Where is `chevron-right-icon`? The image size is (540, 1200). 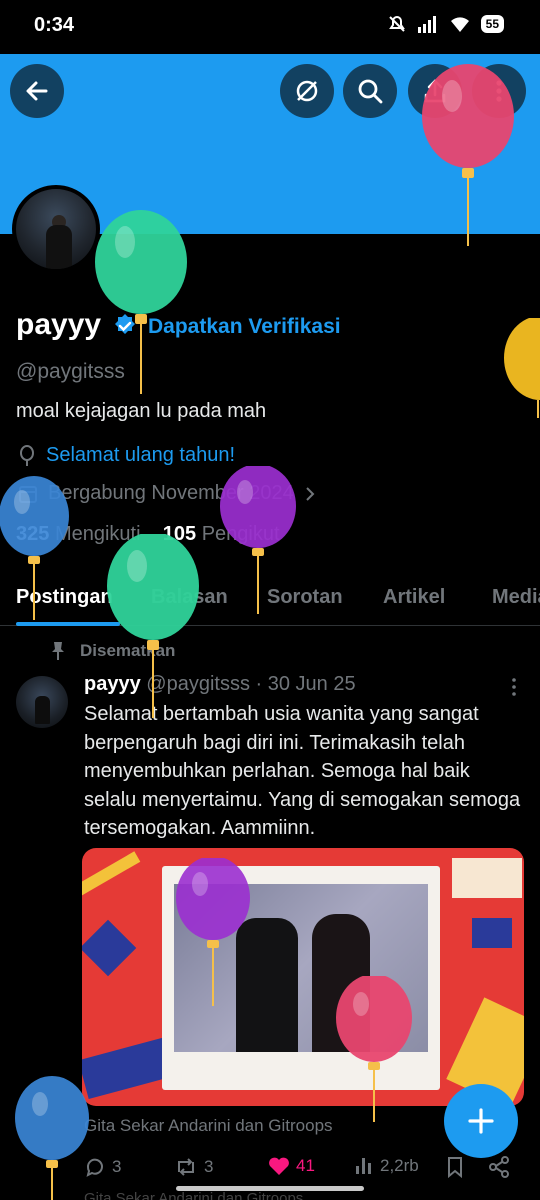 chevron-right-icon is located at coordinates (310, 493).